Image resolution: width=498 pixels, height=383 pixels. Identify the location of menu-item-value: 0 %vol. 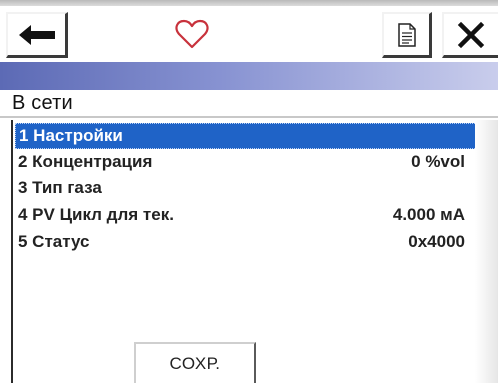
(438, 161).